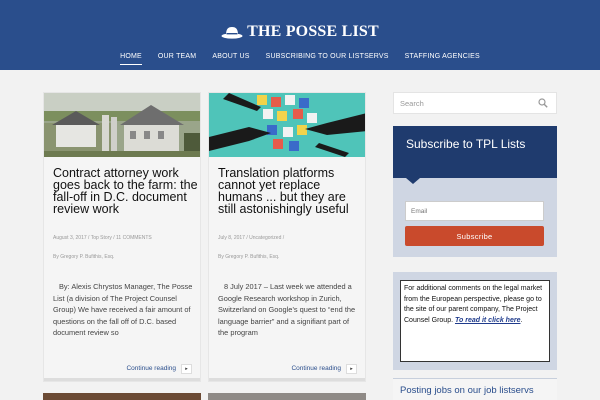  Describe the element at coordinates (131, 59) in the screenshot. I see `nav-item-home: HOME` at that location.